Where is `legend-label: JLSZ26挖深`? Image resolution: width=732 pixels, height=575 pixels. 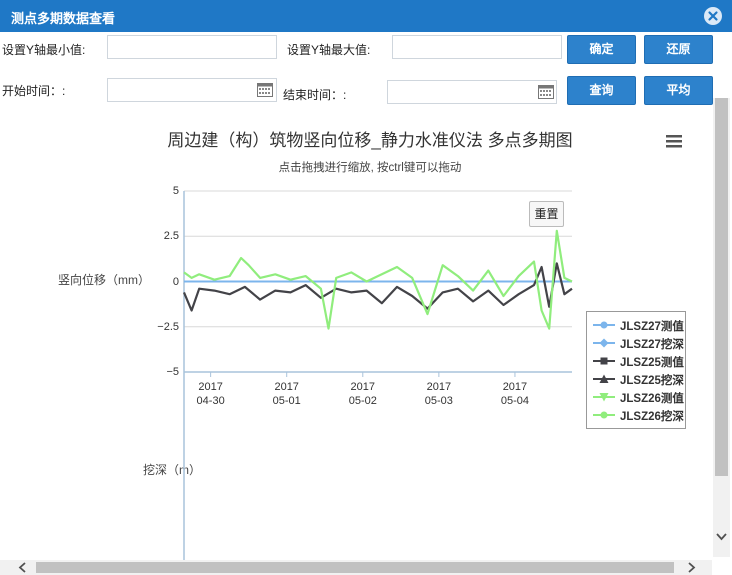
legend-label: JLSZ26挖深 is located at coordinates (652, 417).